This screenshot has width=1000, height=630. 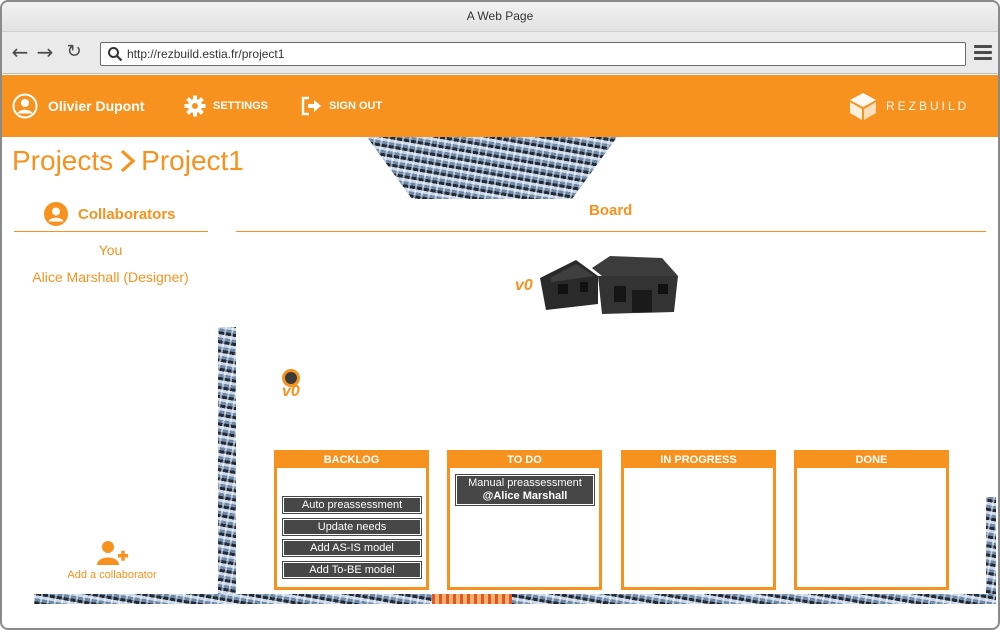 What do you see at coordinates (352, 548) in the screenshot?
I see `task-card: Add AS-IS model` at bounding box center [352, 548].